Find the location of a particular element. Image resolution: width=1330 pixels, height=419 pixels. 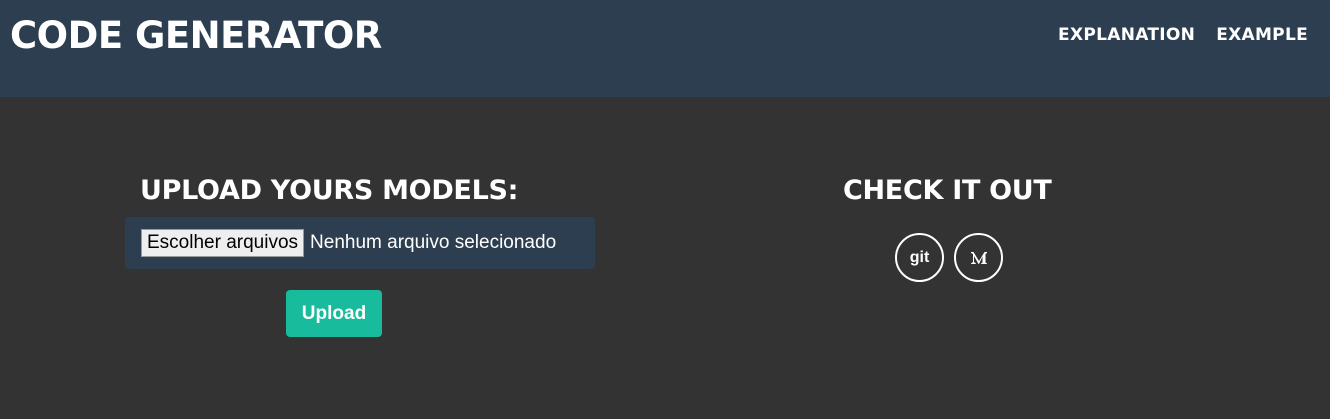

main-nav: EXPLANATION EXAMPLE is located at coordinates (1183, 35).